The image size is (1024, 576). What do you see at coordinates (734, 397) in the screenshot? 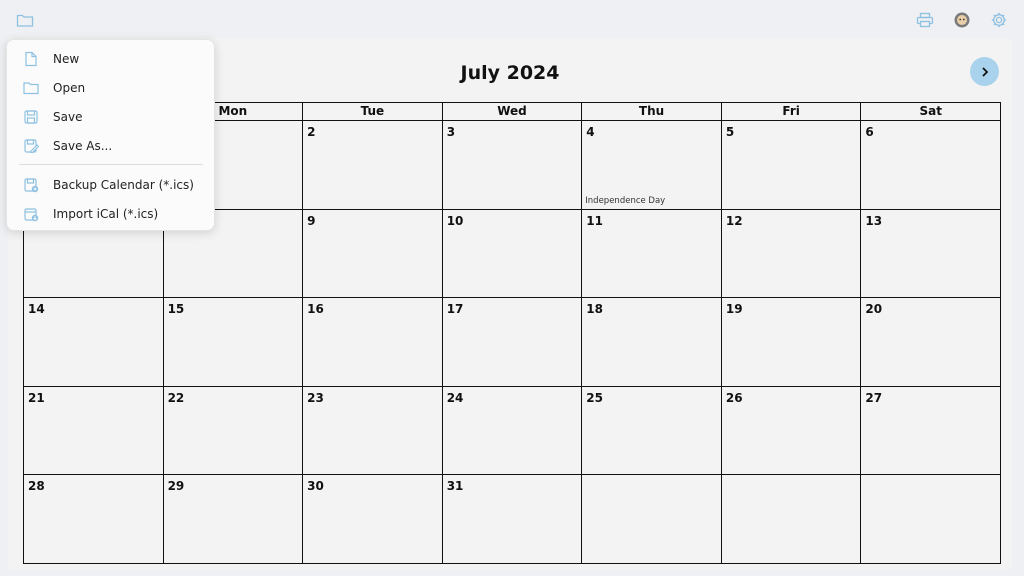
I see `day-number: 26` at bounding box center [734, 397].